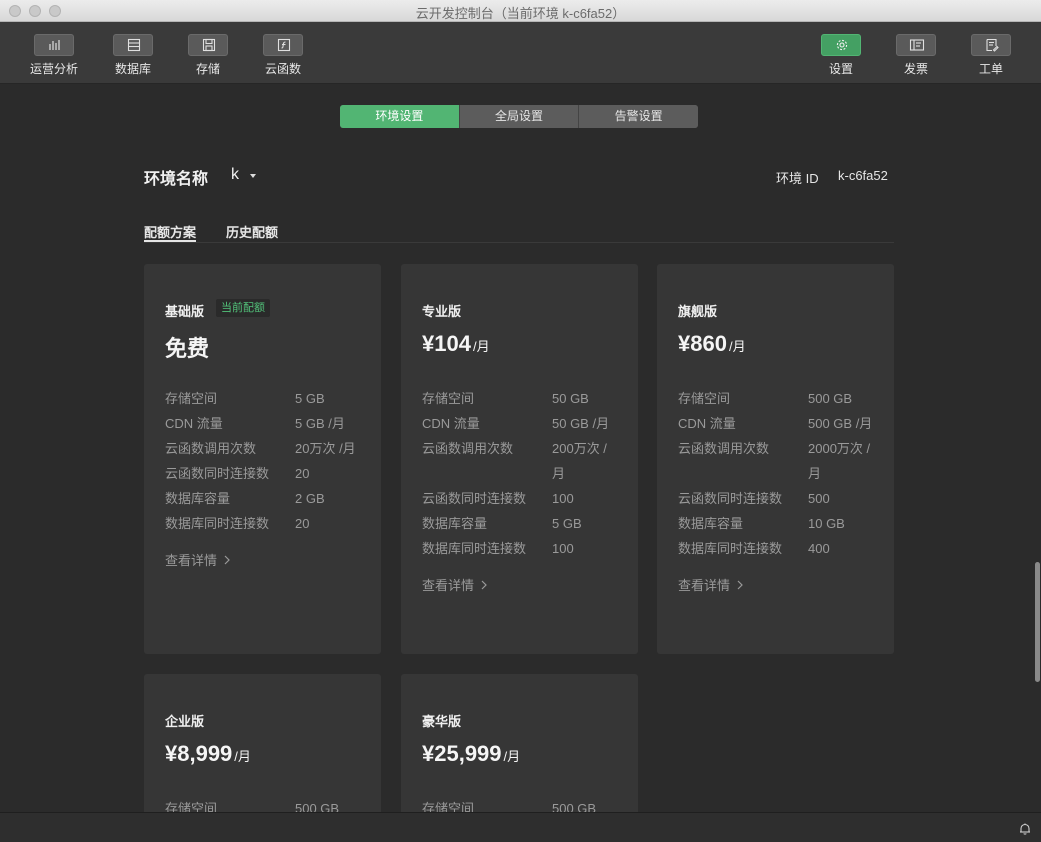 This screenshot has height=842, width=1041. I want to click on toolbar-label: 工单, so click(990, 69).